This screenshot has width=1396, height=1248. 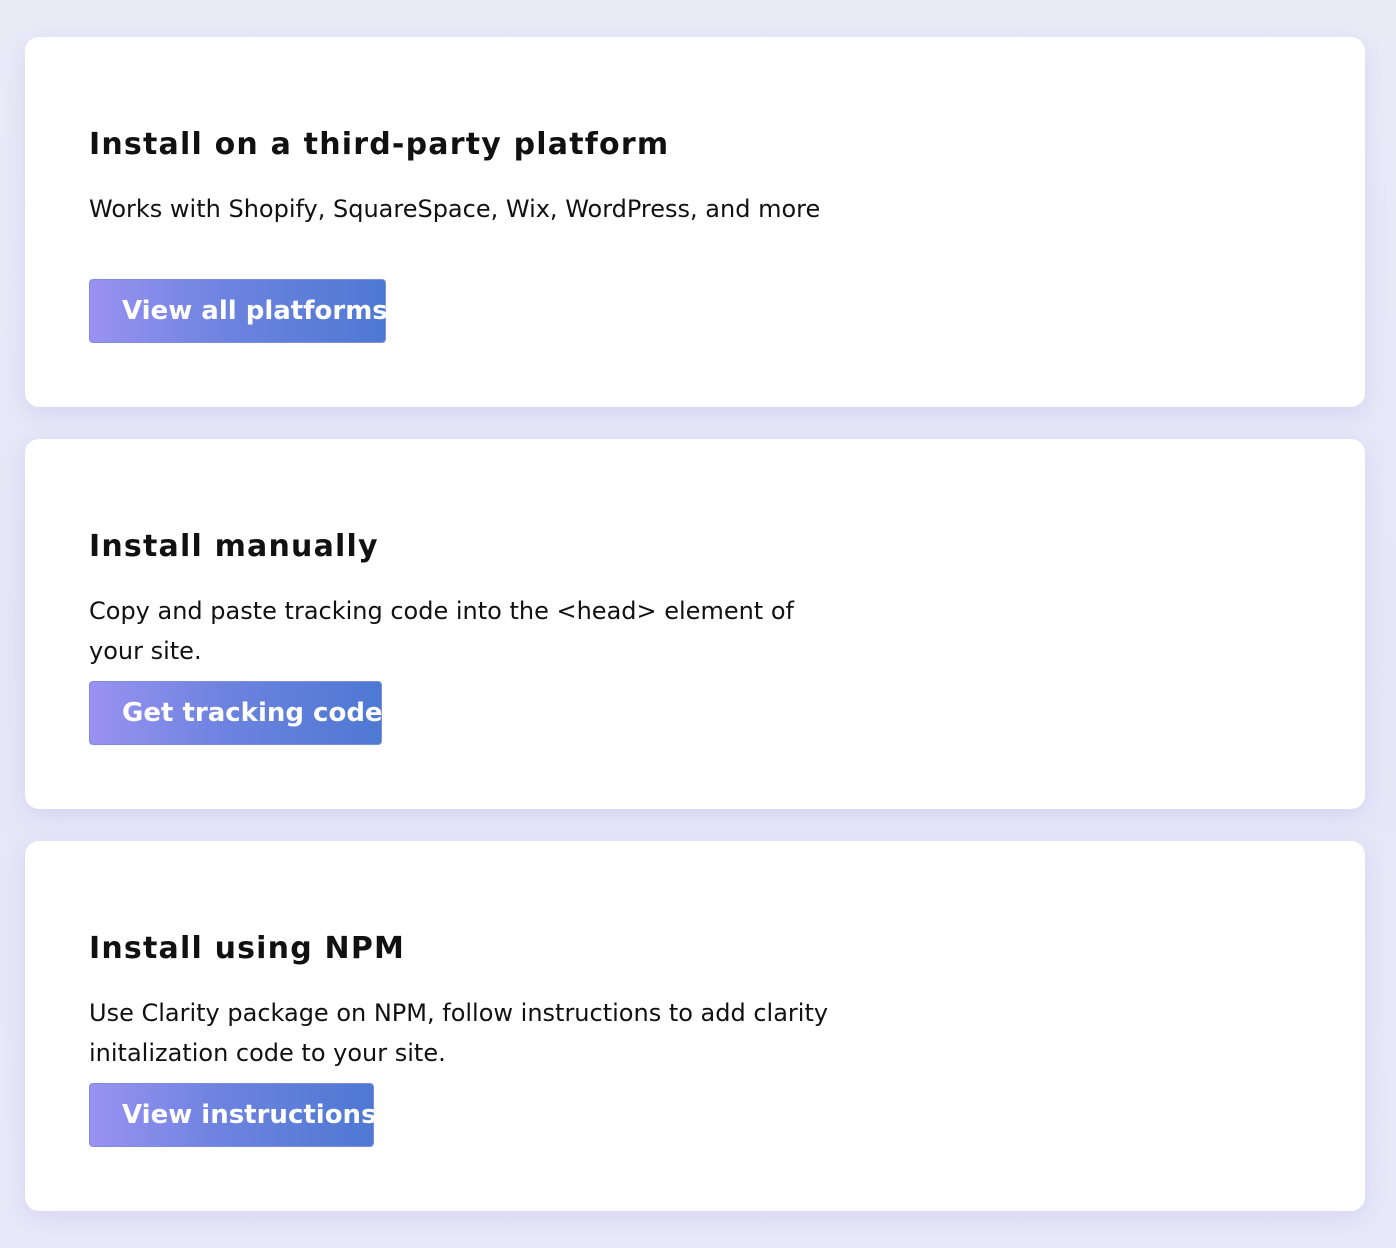 What do you see at coordinates (236, 713) in the screenshot?
I see `get-tracking-code-button: Get tracking code` at bounding box center [236, 713].